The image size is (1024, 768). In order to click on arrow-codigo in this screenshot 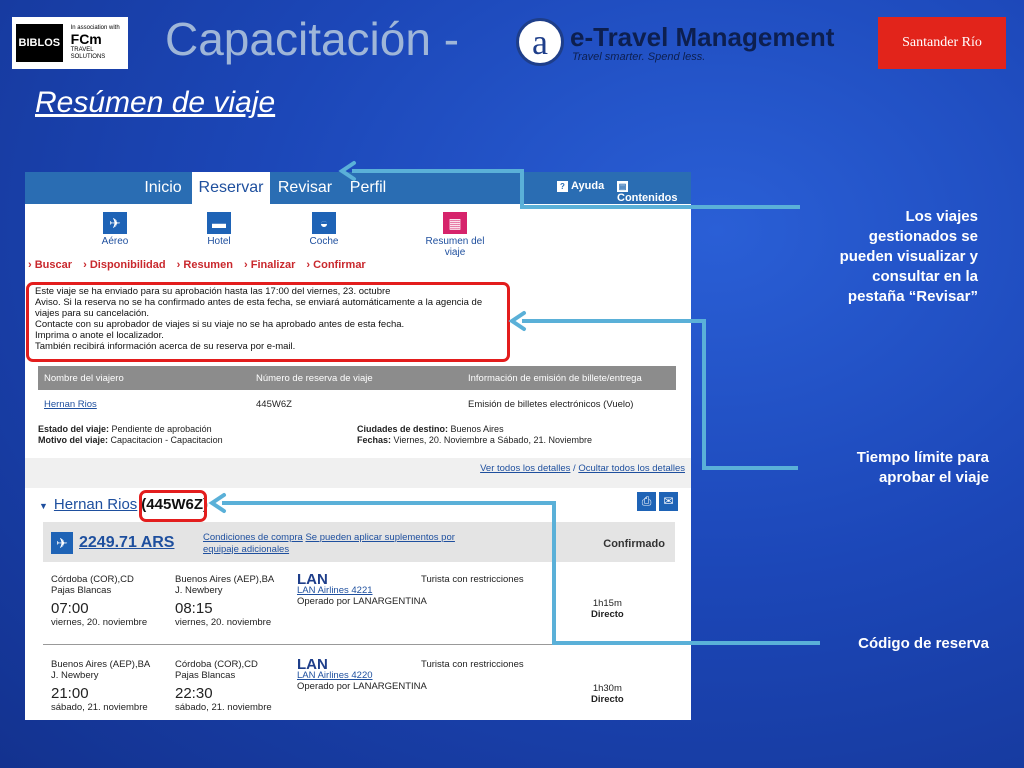, I will do `click(521, 573)`.